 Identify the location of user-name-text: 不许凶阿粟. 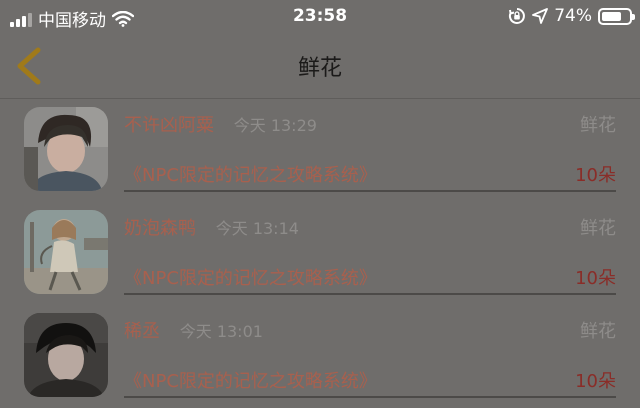
(169, 125).